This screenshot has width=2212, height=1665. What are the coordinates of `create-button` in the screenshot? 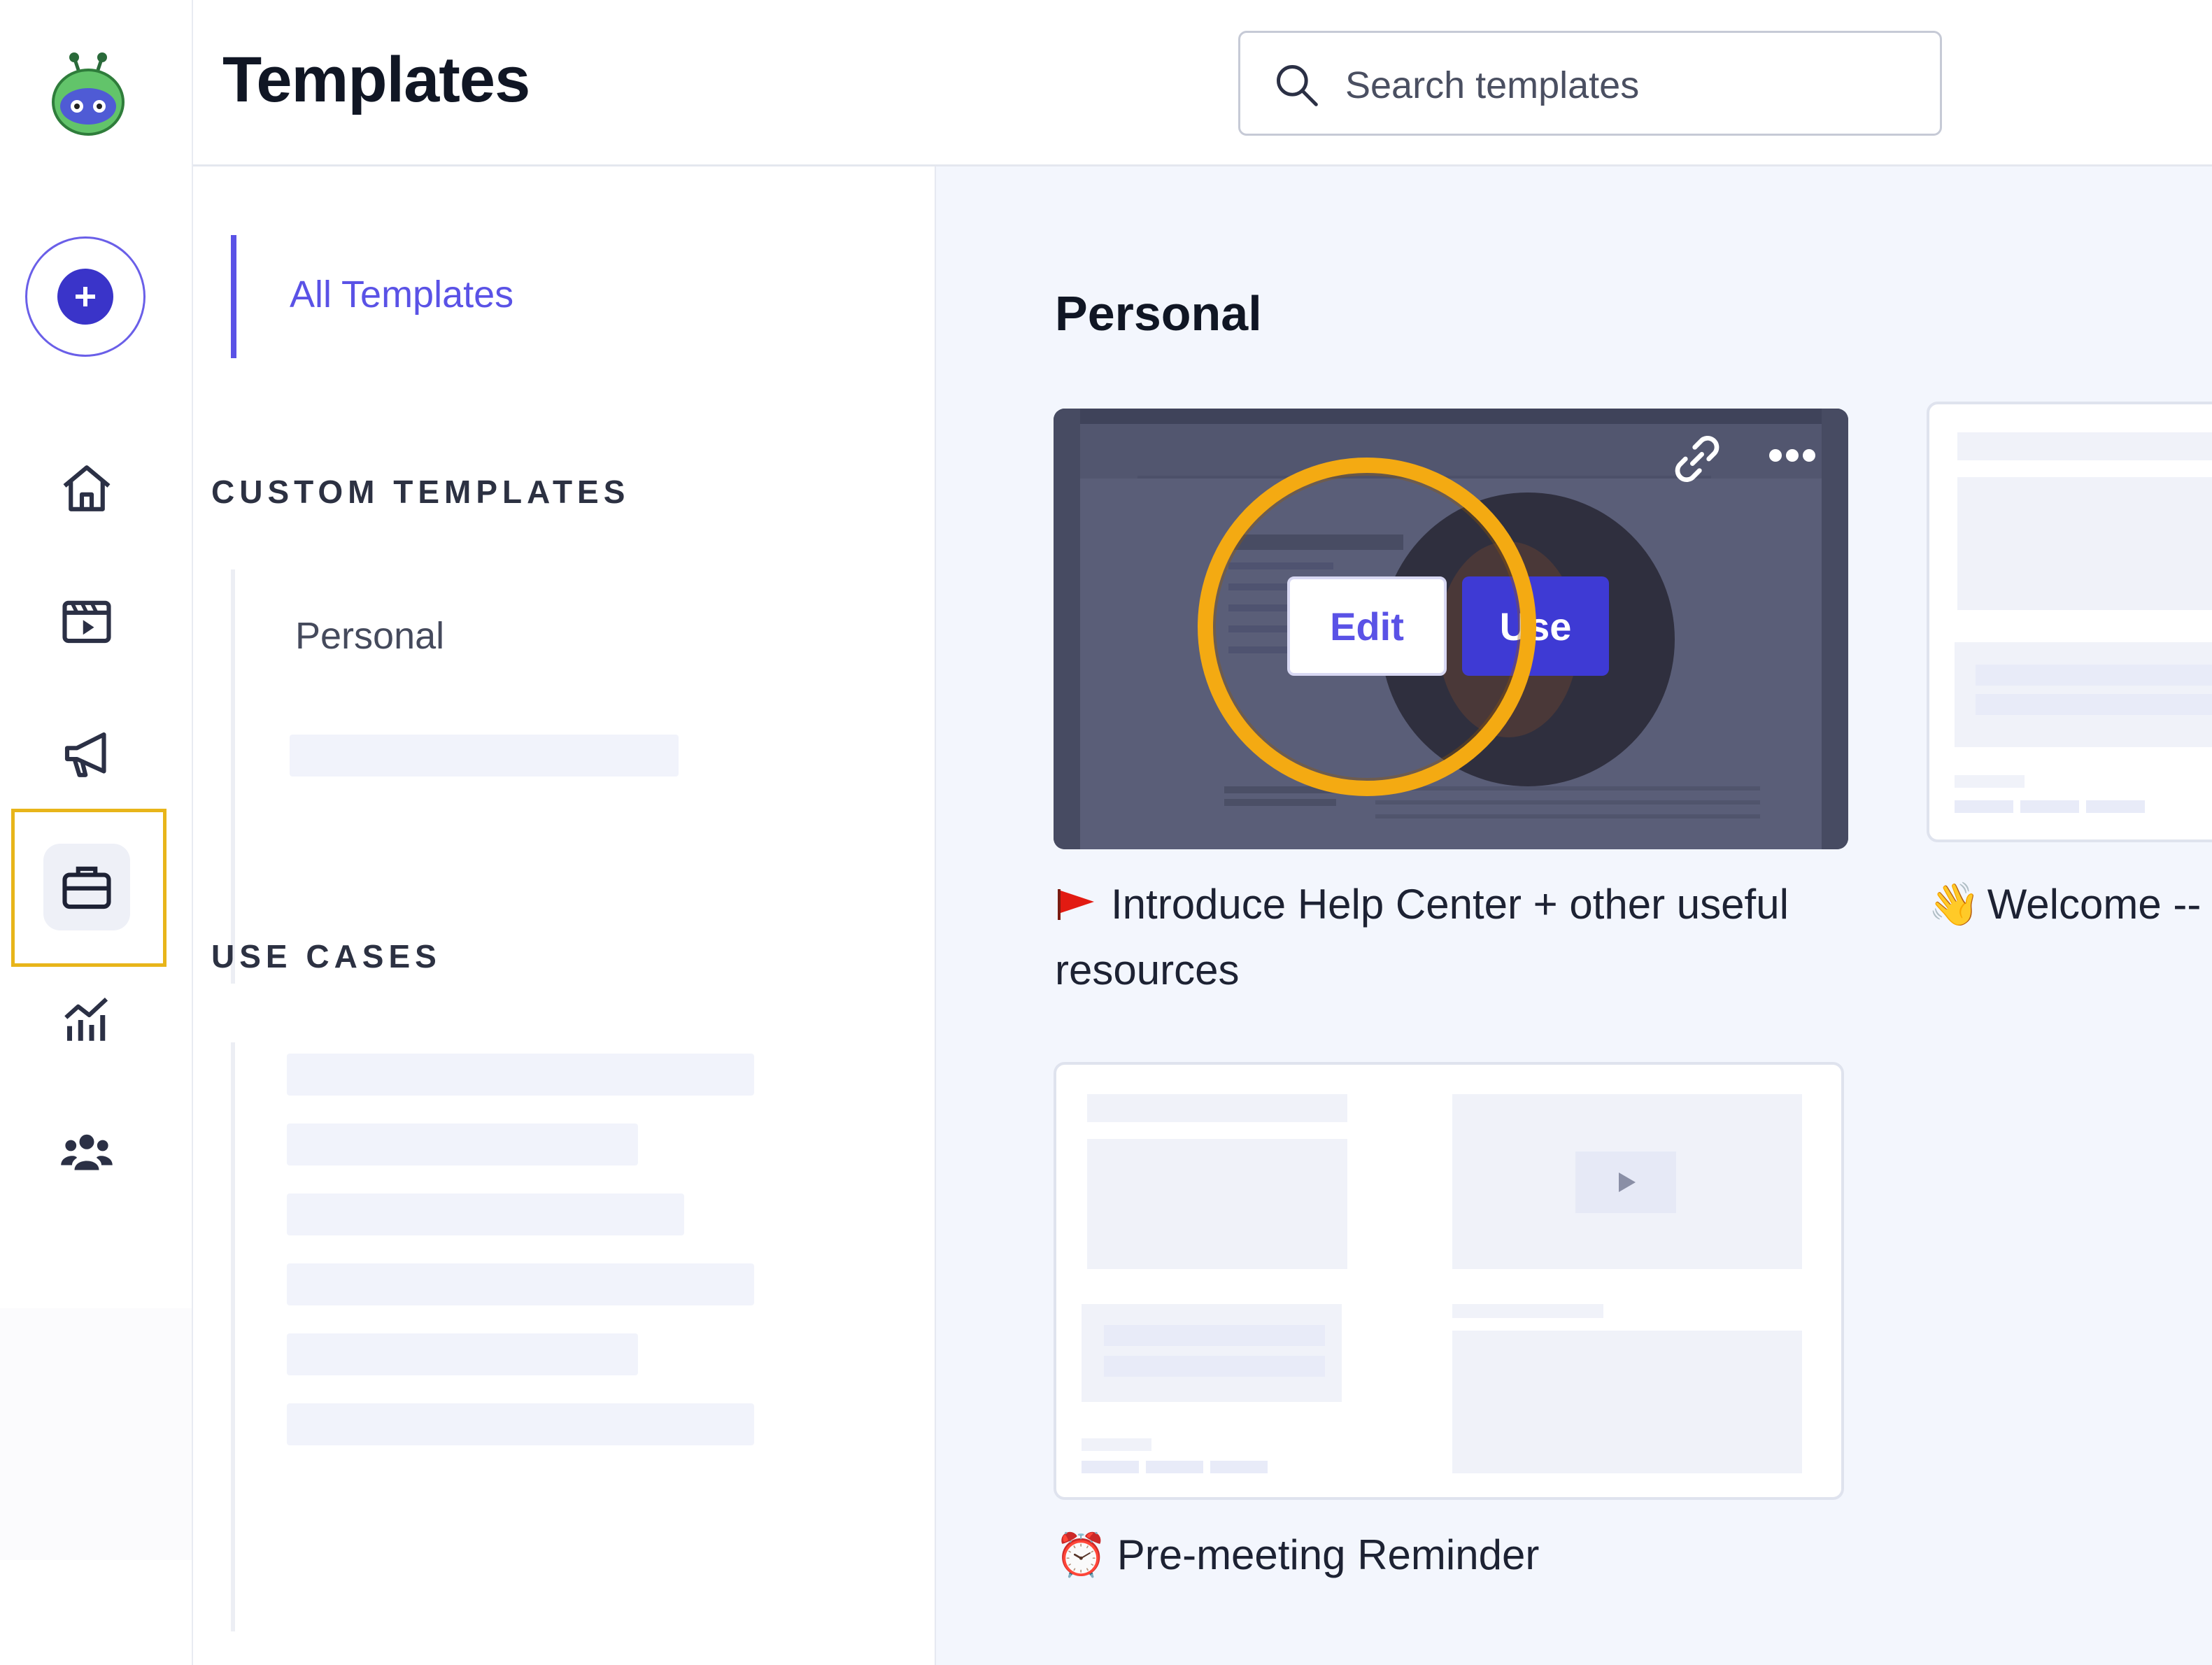 It's located at (85, 296).